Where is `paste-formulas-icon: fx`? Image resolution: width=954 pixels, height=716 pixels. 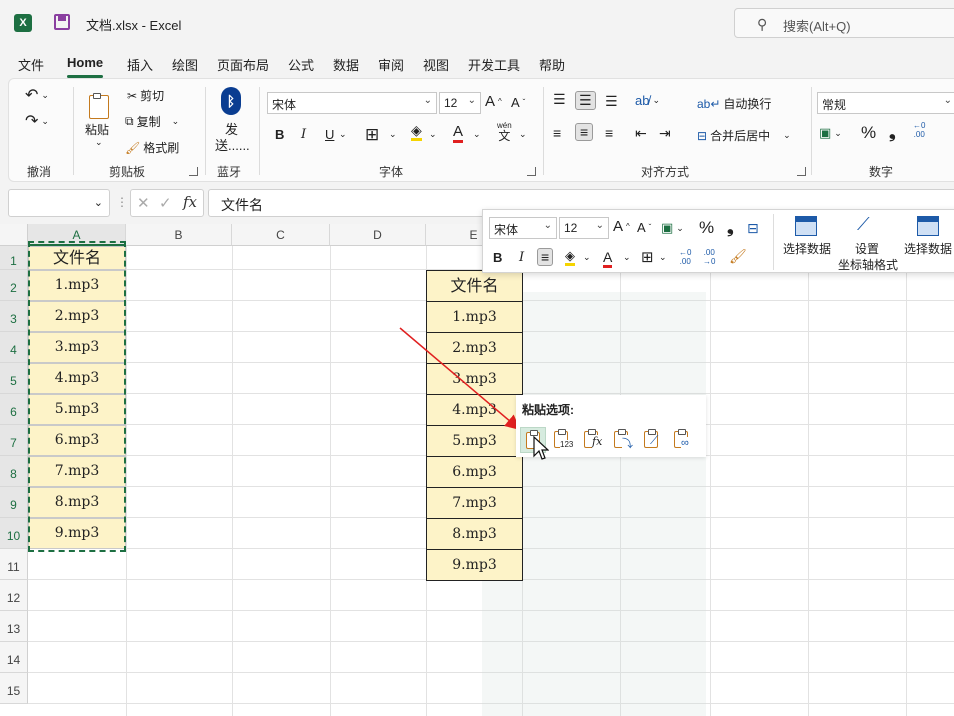
paste-formulas-icon: fx is located at coordinates (593, 440).